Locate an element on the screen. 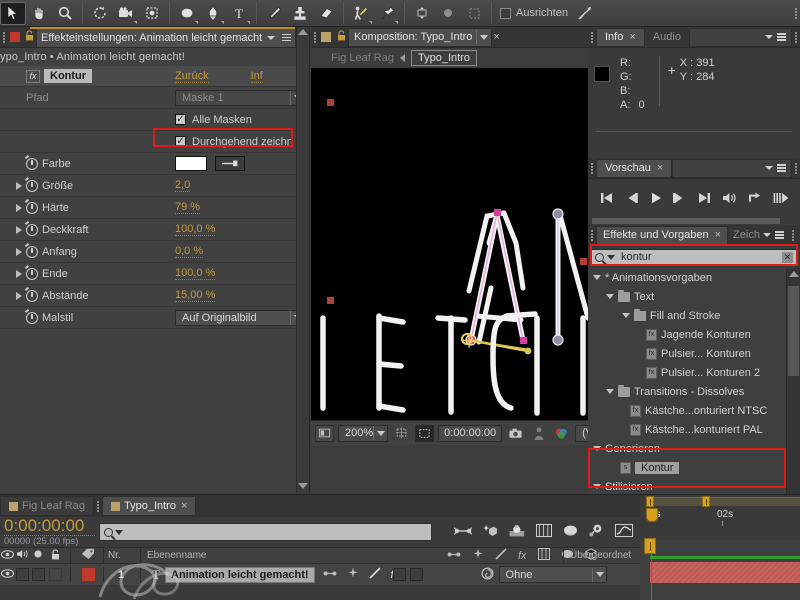 This screenshot has width=800, height=600. work-area-bar is located at coordinates (724, 501).